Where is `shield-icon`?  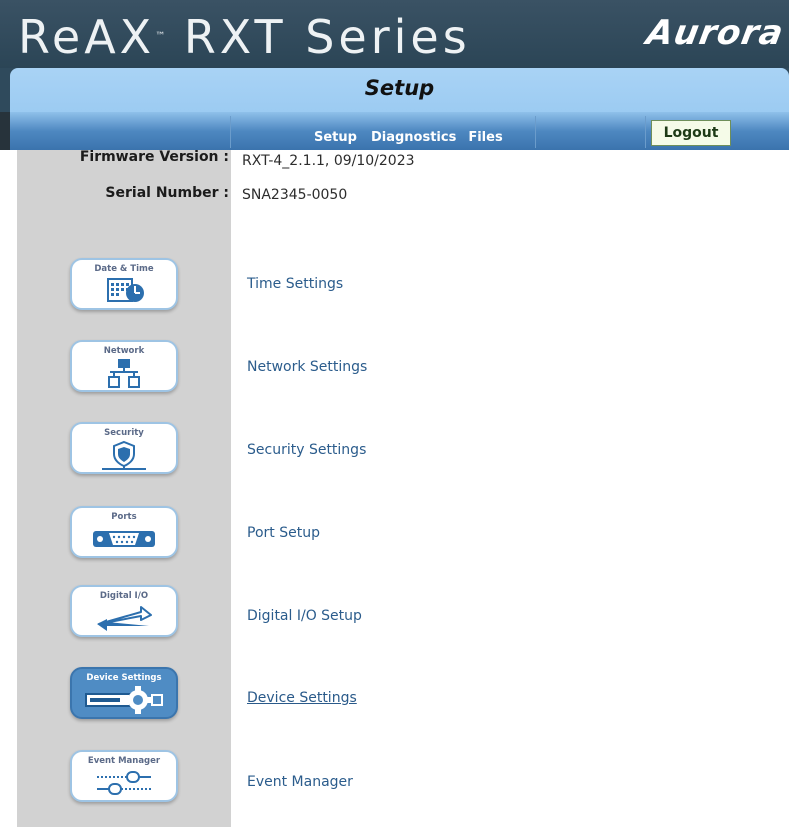
shield-icon is located at coordinates (124, 455).